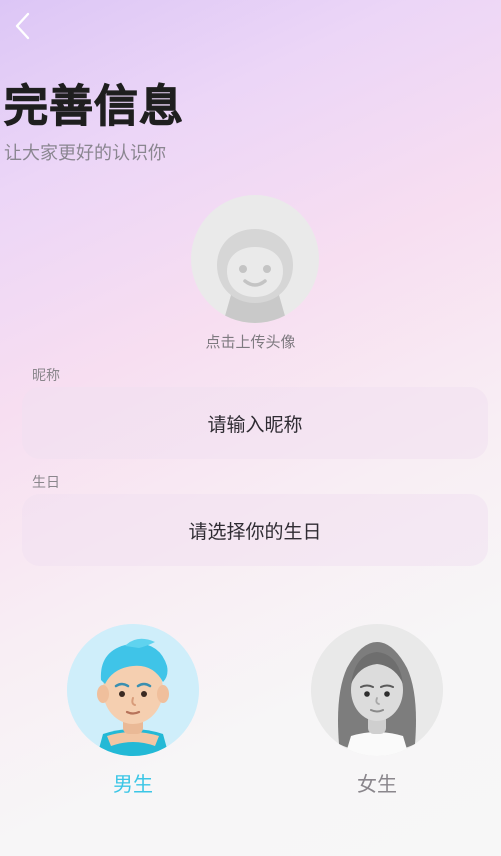  I want to click on avatar-upload-button, so click(255, 259).